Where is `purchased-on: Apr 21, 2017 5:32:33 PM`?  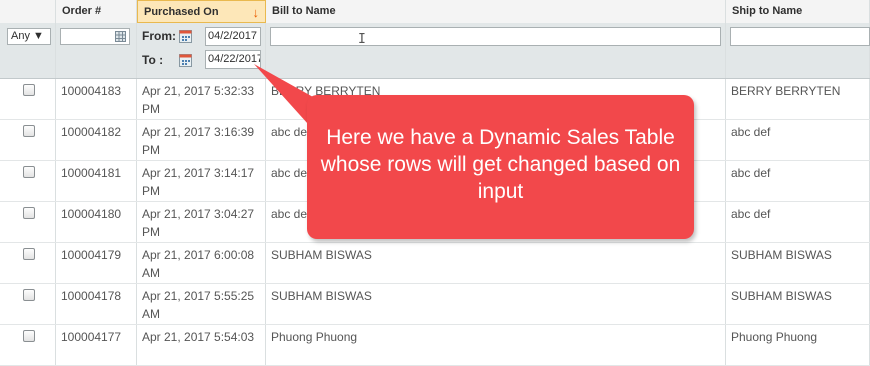 purchased-on: Apr 21, 2017 5:32:33 PM is located at coordinates (201, 99).